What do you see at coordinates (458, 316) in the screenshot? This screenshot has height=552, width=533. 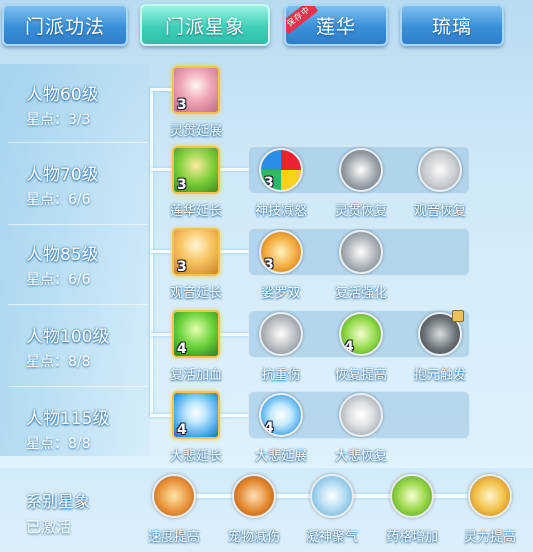 I see `lock-icon` at bounding box center [458, 316].